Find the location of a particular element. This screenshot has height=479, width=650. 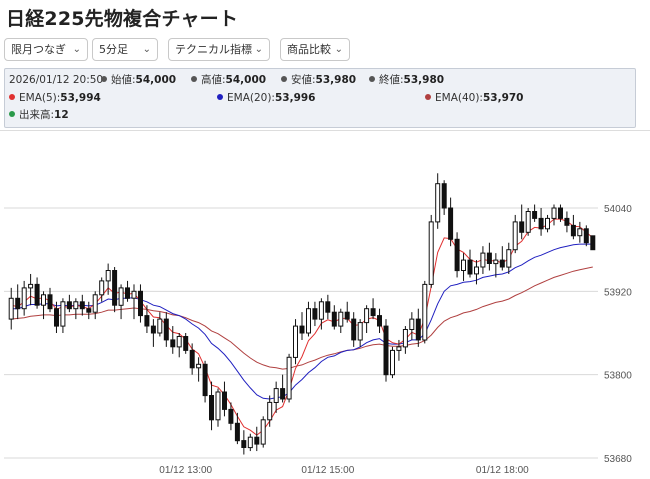

ema40-dot-icon is located at coordinates (428, 97).